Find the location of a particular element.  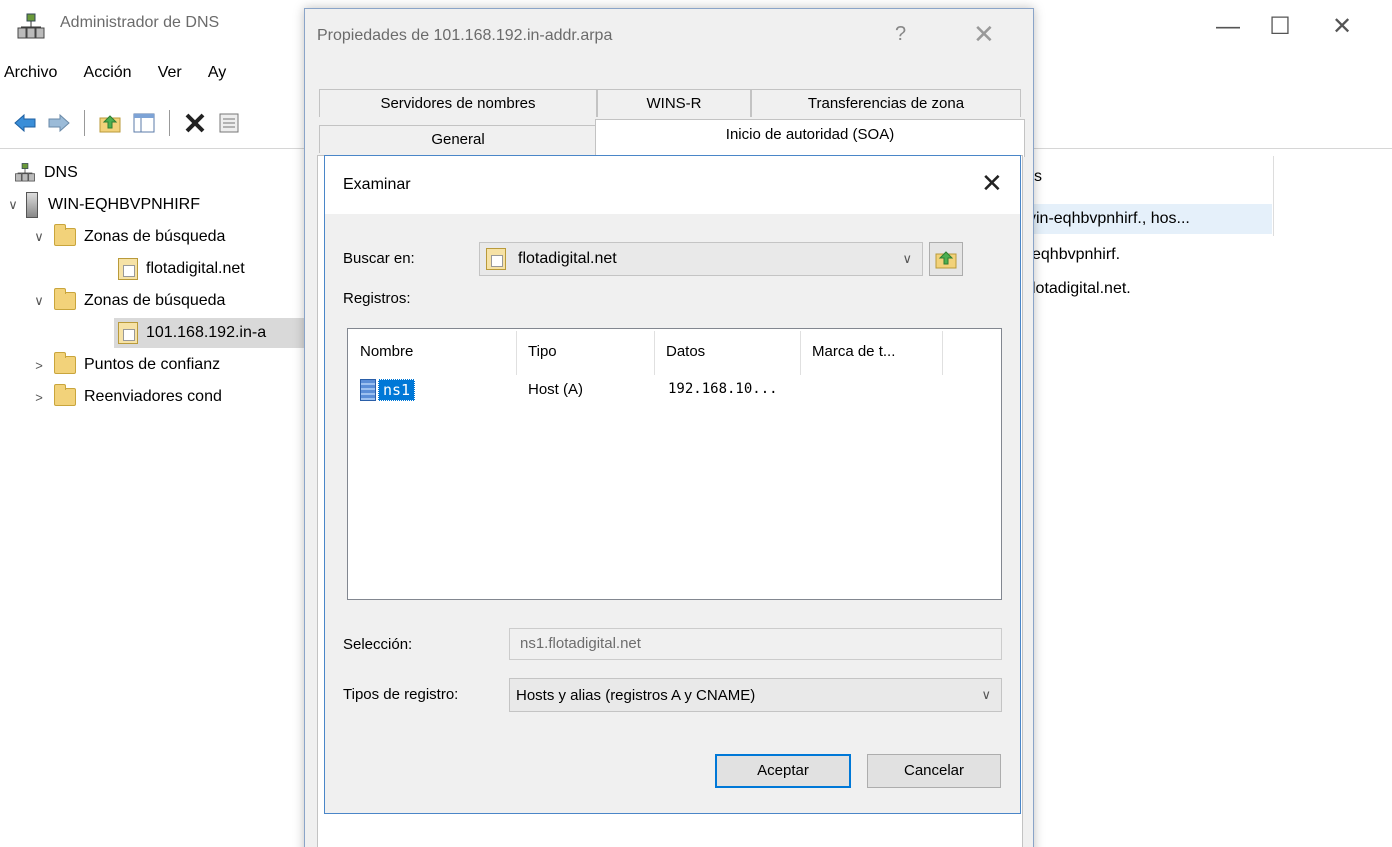

menu-bar: Archivo Acción Ver Ay is located at coordinates (113, 78).